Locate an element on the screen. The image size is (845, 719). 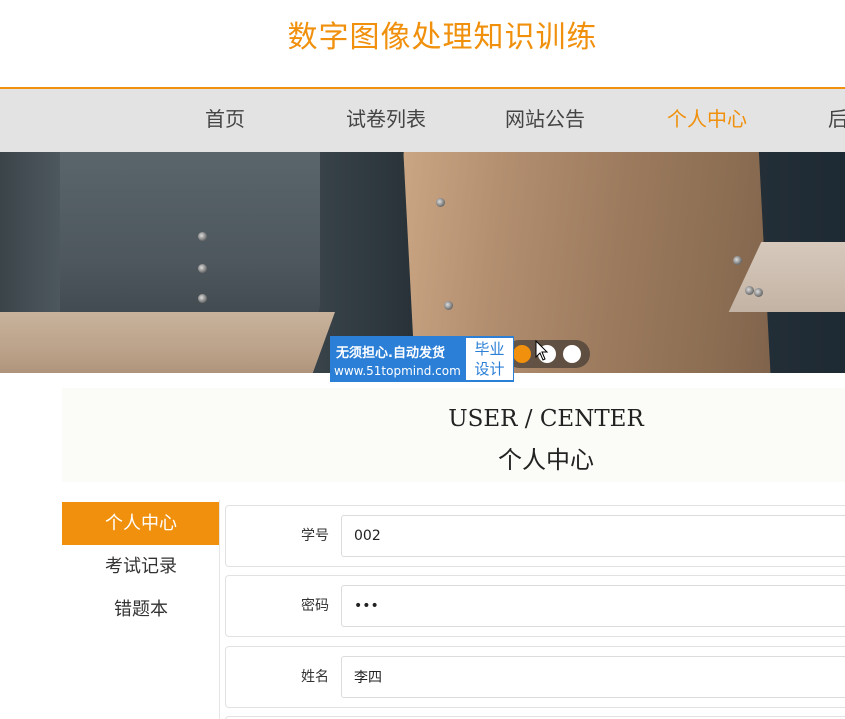
nav-item-backend: 后 is located at coordinates (836, 120).